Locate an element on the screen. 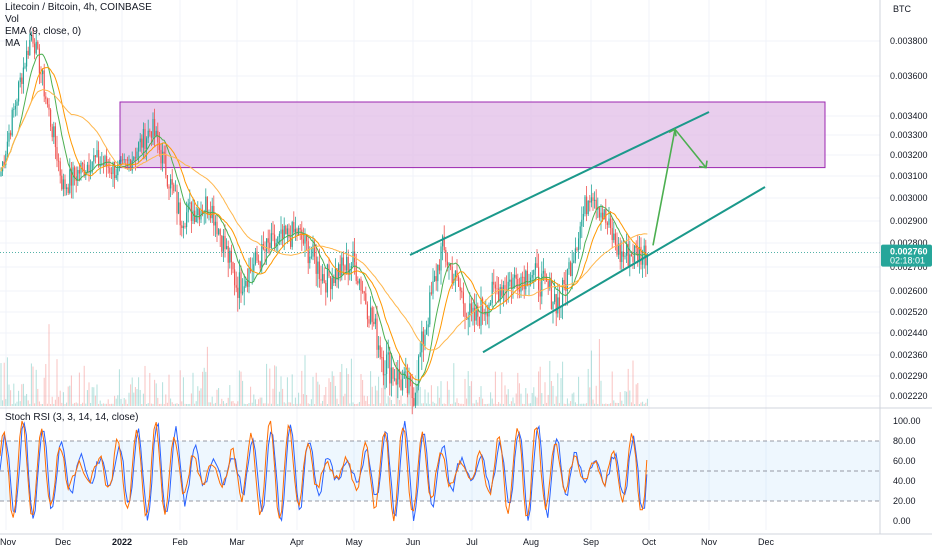 This screenshot has width=932, height=550. ma-indicator-label: MA is located at coordinates (78, 44).